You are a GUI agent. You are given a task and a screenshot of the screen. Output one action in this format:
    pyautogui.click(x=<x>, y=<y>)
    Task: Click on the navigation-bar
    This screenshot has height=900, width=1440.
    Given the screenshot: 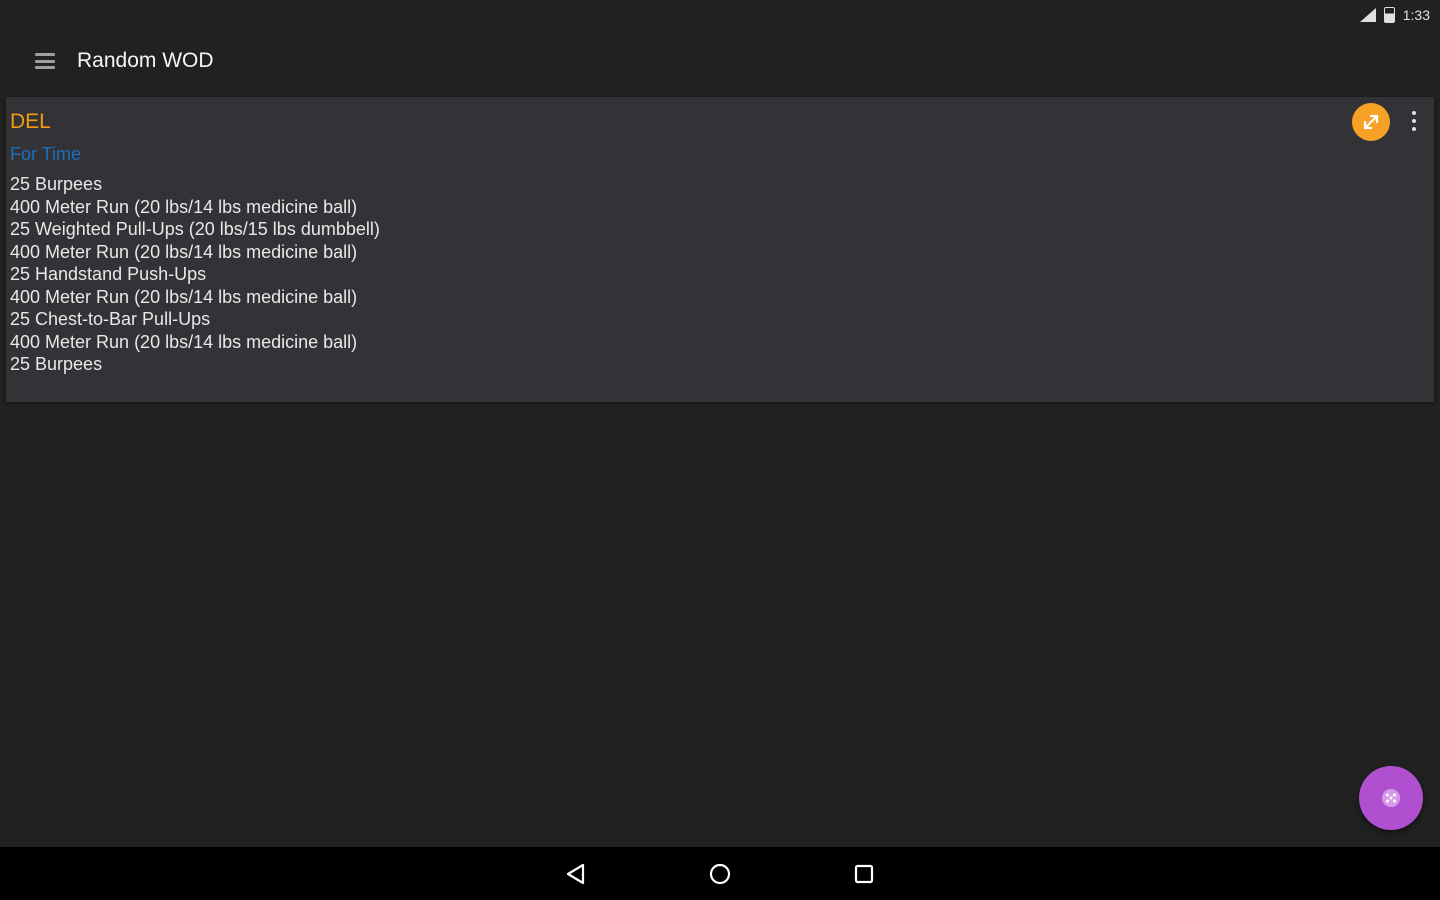 What is the action you would take?
    pyautogui.click(x=720, y=873)
    